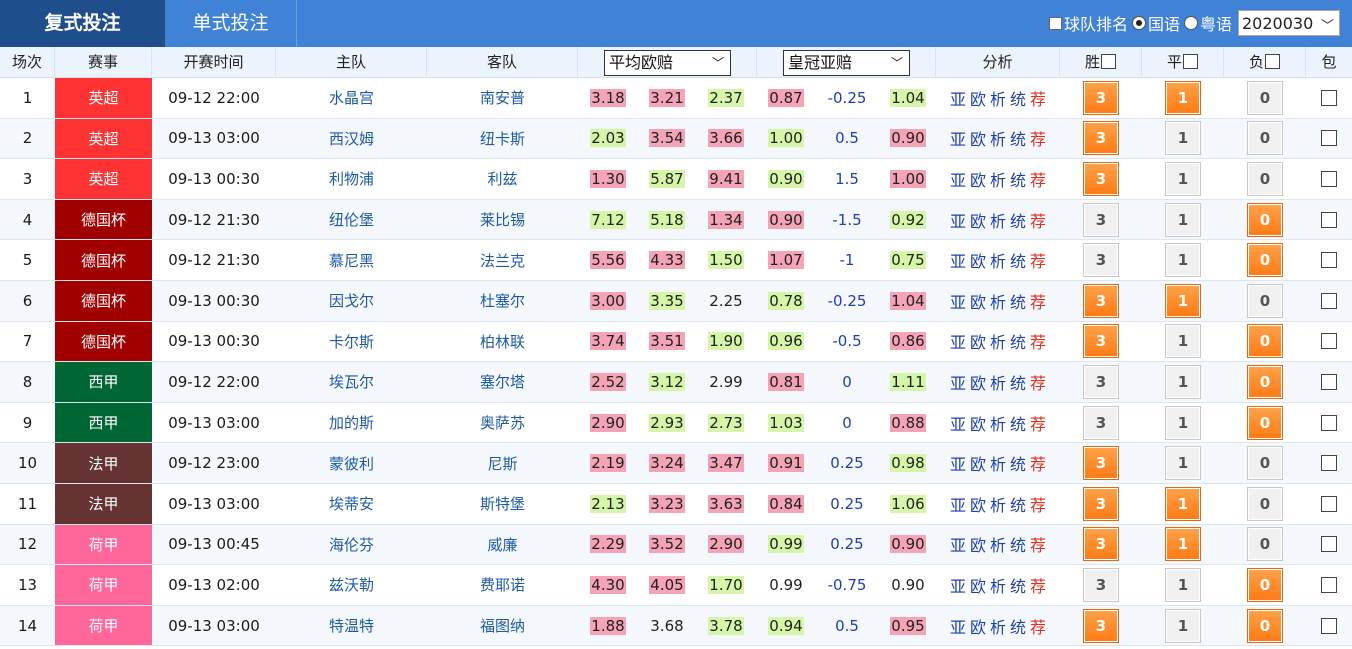 The image size is (1352, 649). Describe the element at coordinates (1108, 61) in the screenshot. I see `select-all-win-checkbox` at that location.